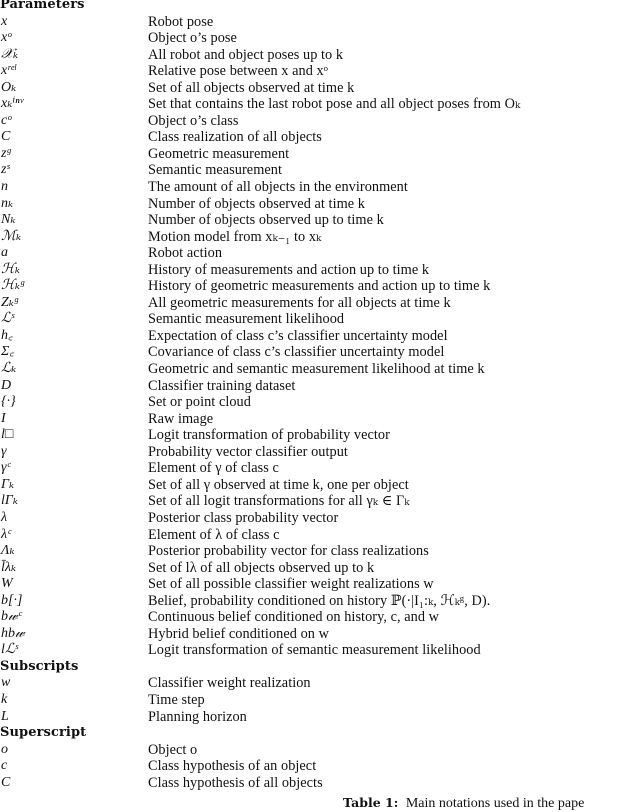 The height and width of the screenshot is (812, 640). Describe the element at coordinates (320, 468) in the screenshot. I see `notation-row: γᶜ Element of γ of class c` at that location.